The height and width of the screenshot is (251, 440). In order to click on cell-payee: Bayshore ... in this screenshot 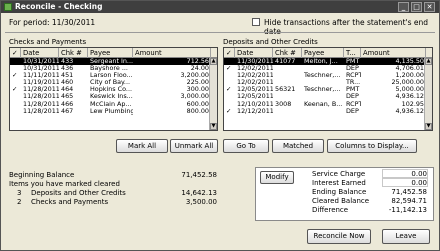, I will do `click(109, 69)`.